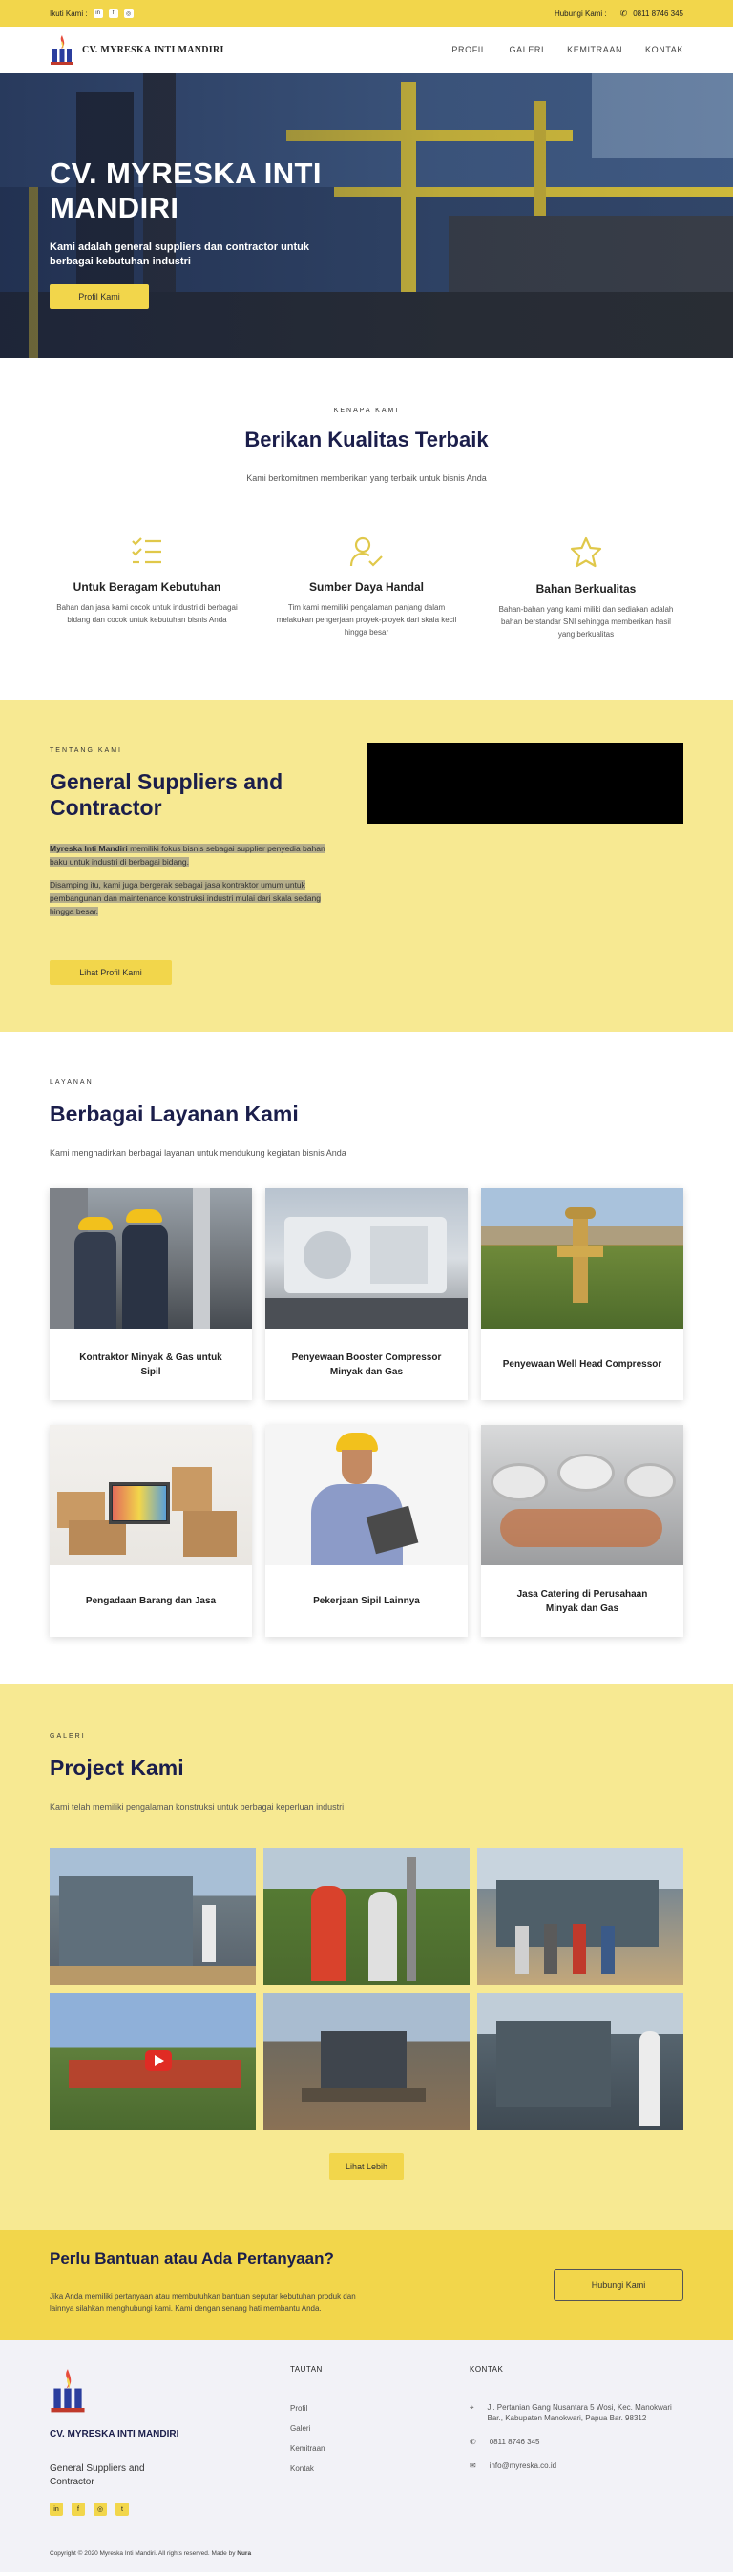 This screenshot has width=733, height=2576. I want to click on about-title: General Suppliers and Contractor, so click(166, 794).